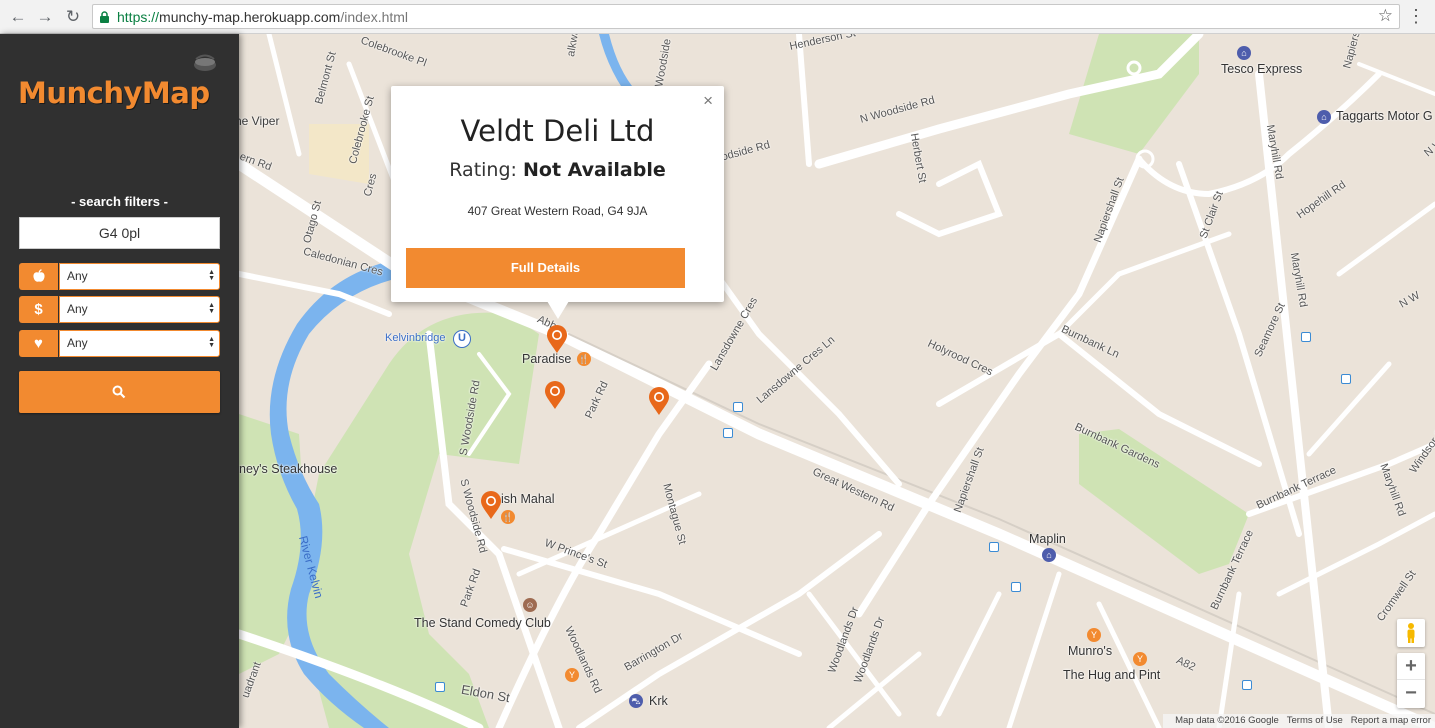 Image resolution: width=1435 pixels, height=728 pixels. I want to click on map-data-credit: Map data ©2016 Google, so click(1227, 720).